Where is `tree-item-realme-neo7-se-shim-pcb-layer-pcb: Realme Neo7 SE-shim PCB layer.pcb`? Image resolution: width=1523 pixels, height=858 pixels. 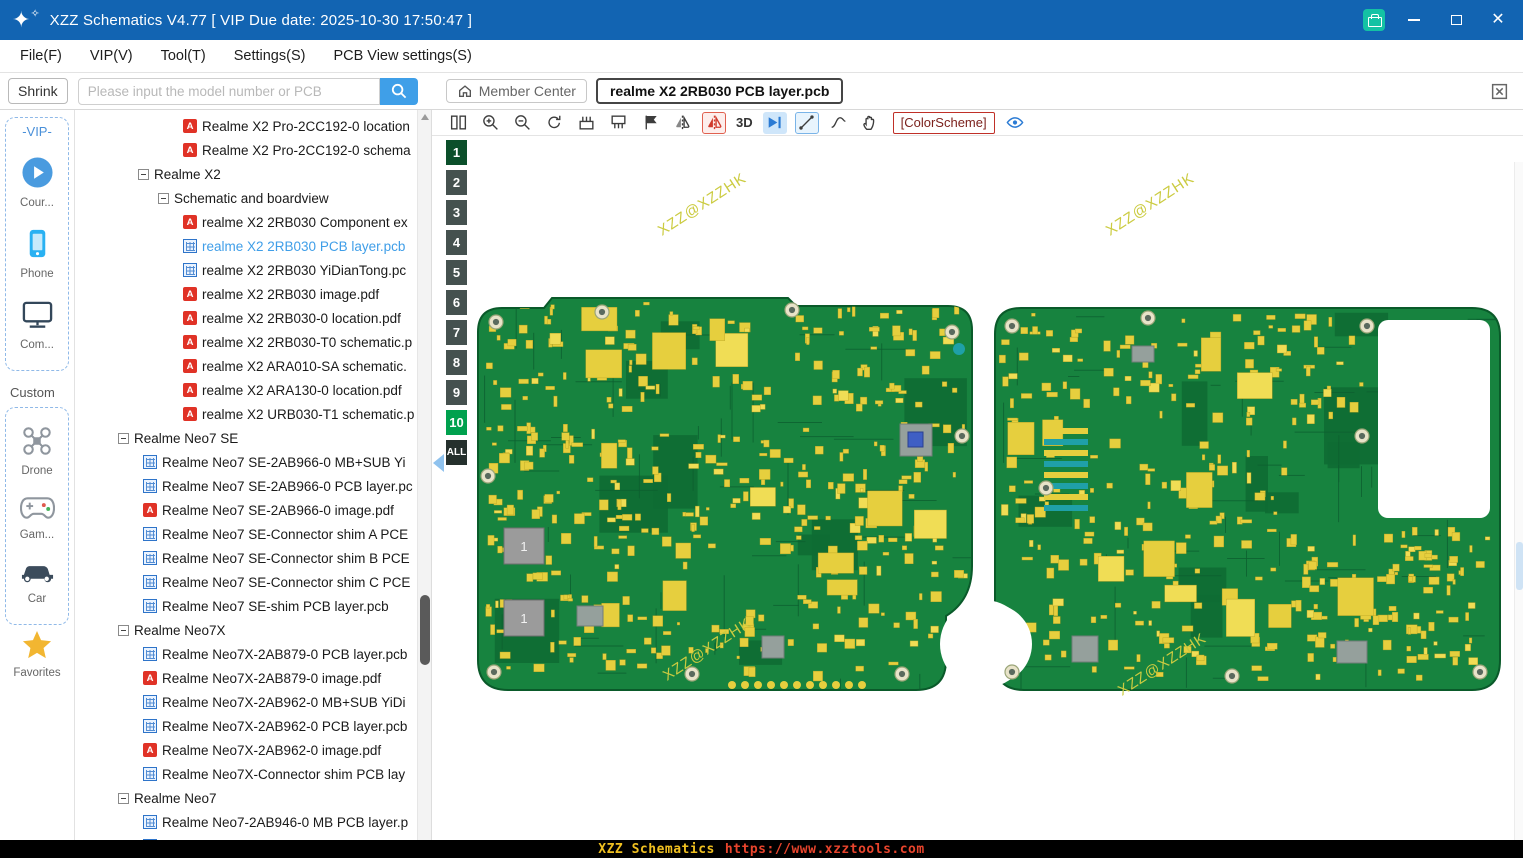 tree-item-realme-neo7-se-shim-pcb-layer-pcb: Realme Neo7 SE-shim PCB layer.pcb is located at coordinates (246, 606).